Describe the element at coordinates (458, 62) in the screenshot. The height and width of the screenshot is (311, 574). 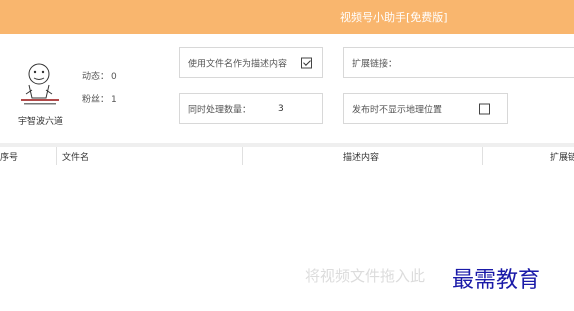
I see `extend-link-field: 扩展链接：` at that location.